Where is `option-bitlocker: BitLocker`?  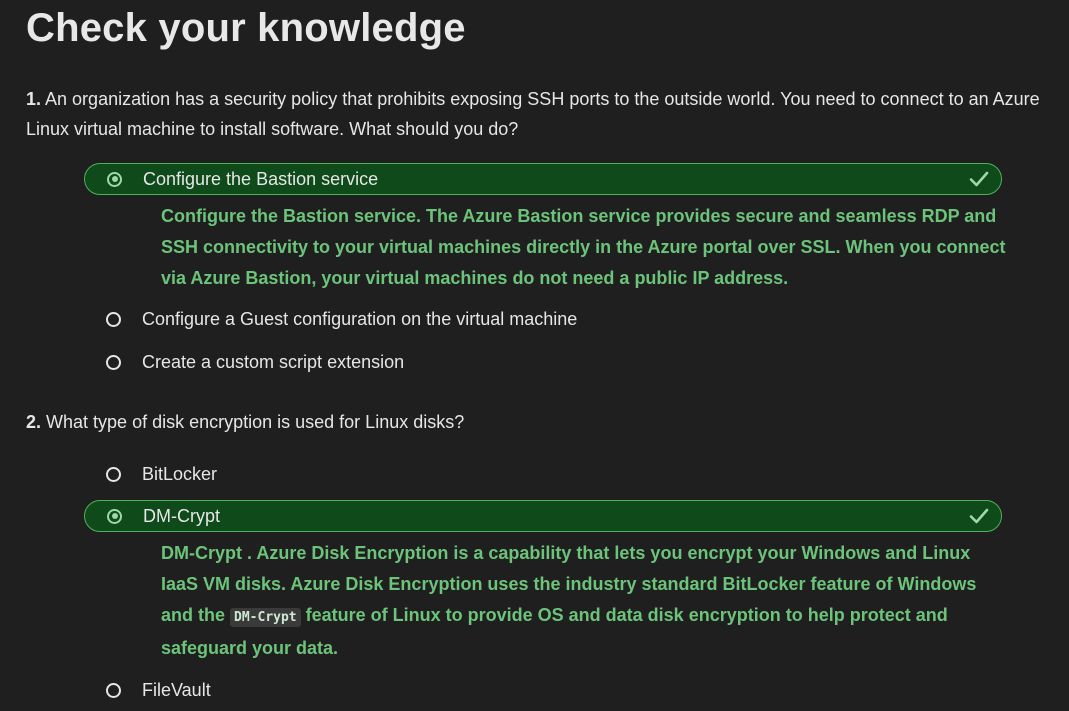 option-bitlocker: BitLocker is located at coordinates (543, 474).